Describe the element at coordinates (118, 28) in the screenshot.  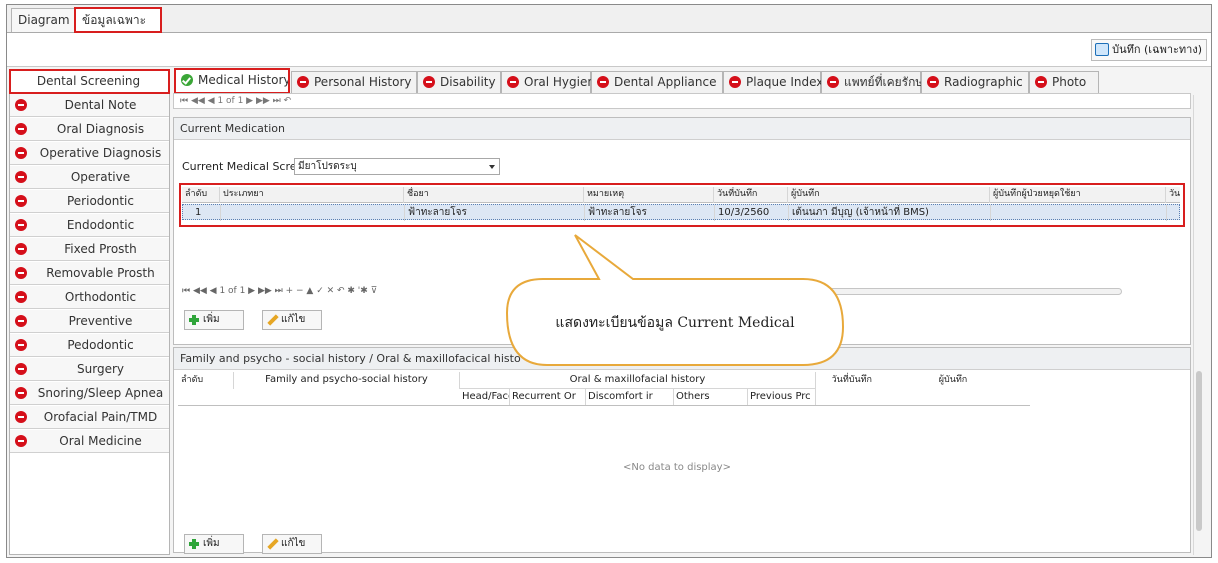
I see `tab-specialty-data: ข้อมูลเฉพาะทาง` at that location.